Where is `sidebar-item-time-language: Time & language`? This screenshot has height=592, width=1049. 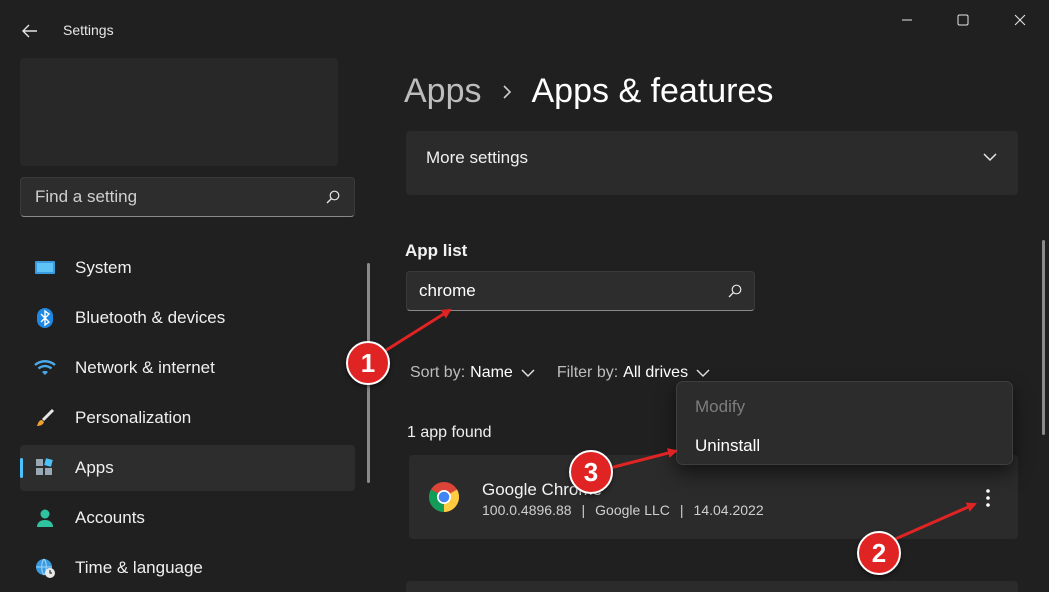
sidebar-item-time-language: Time & language is located at coordinates (187, 568).